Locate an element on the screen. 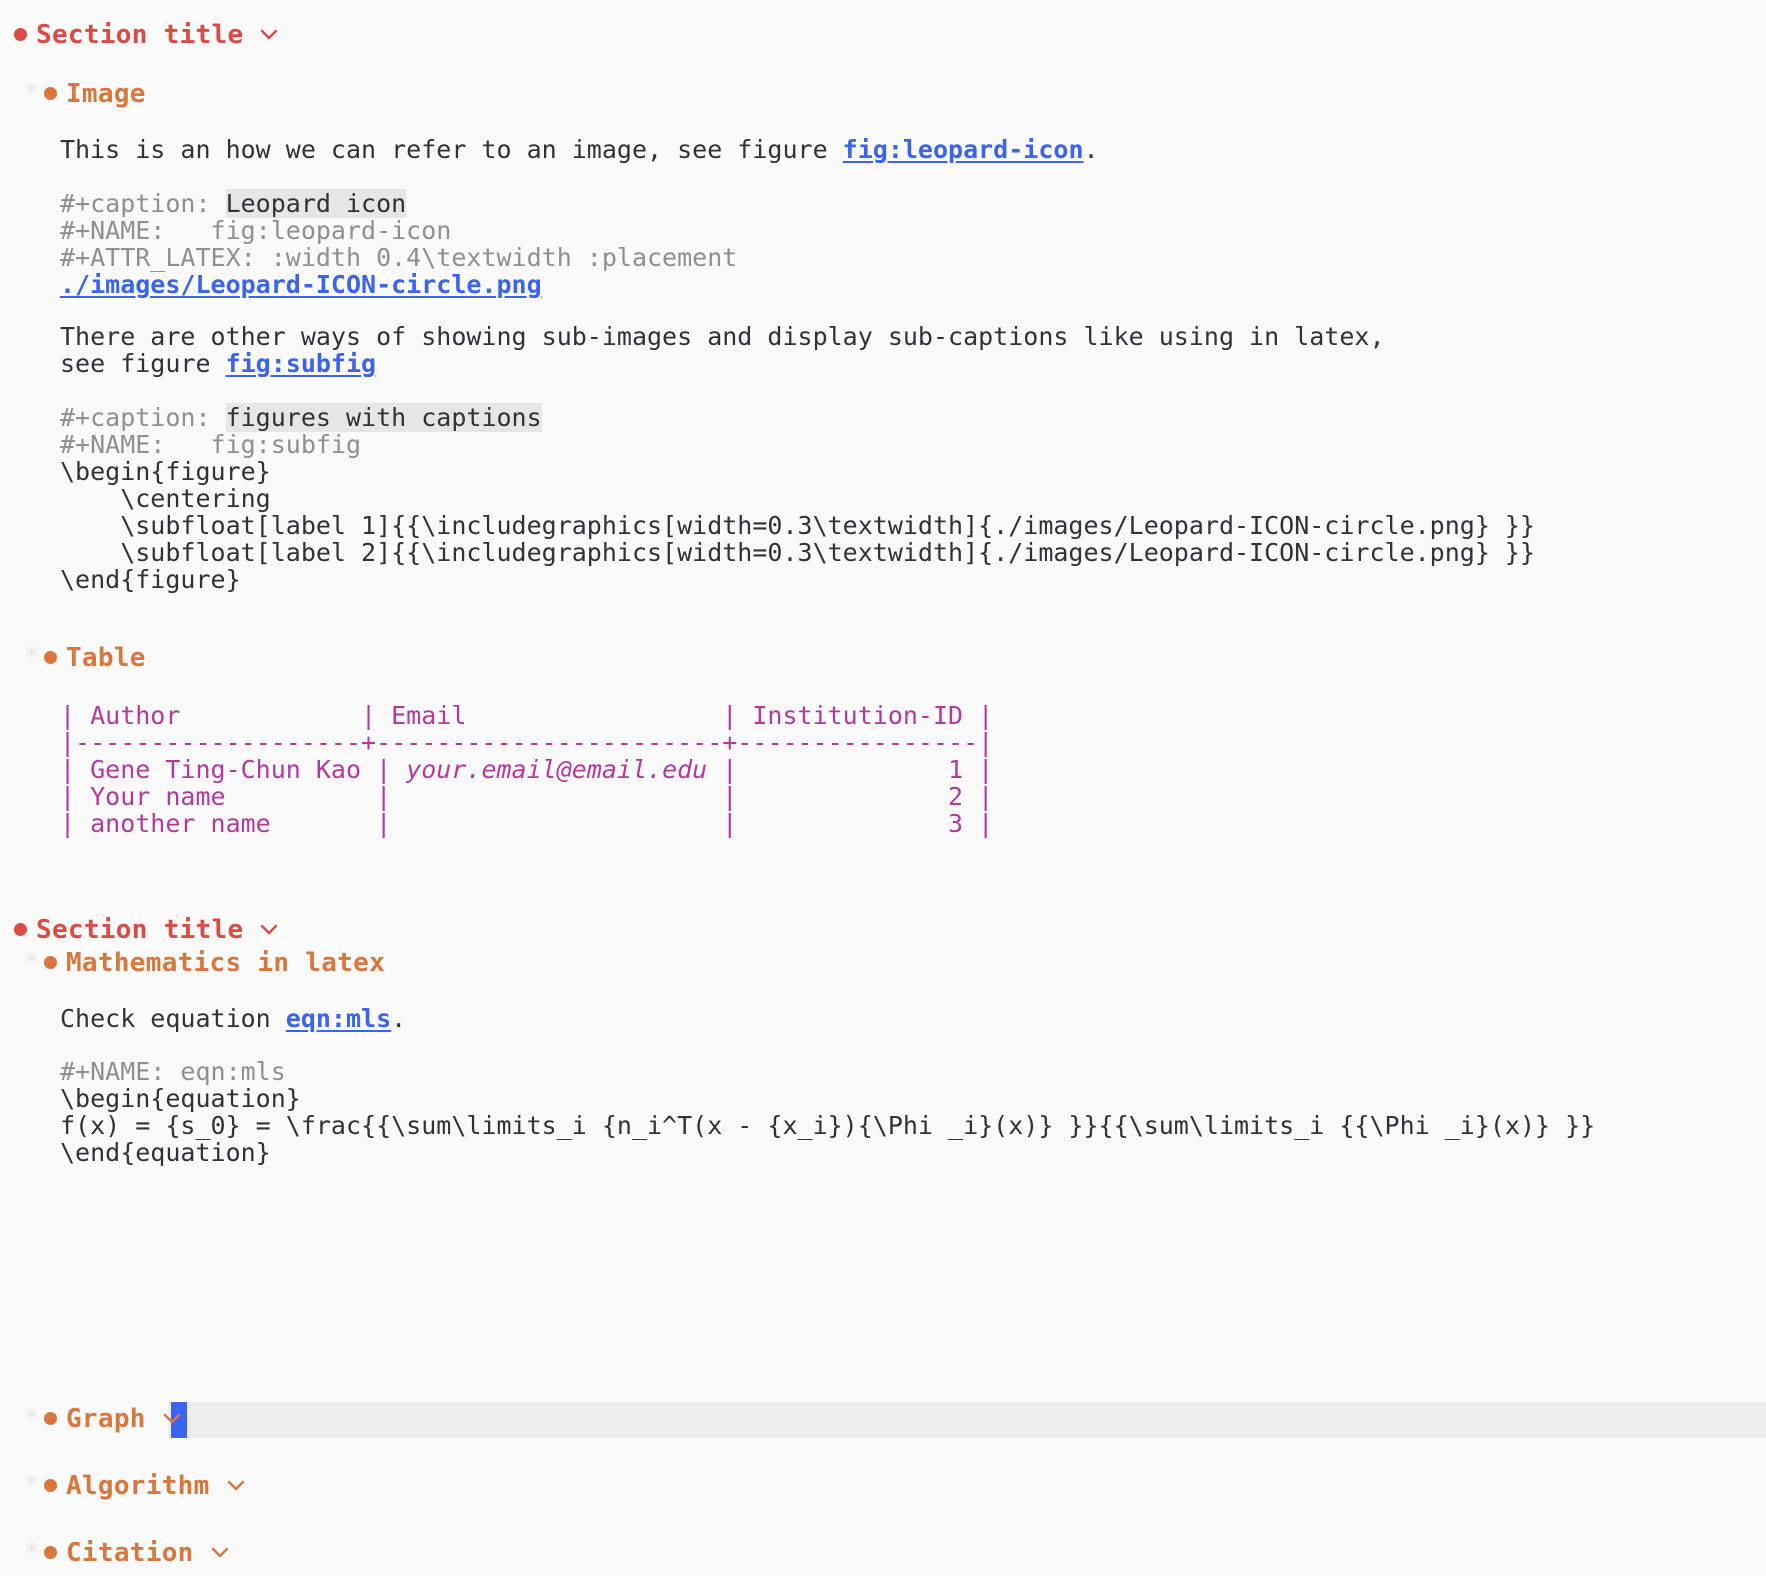 This screenshot has height=1576, width=1766. latex-figure-line-1: \centering is located at coordinates (165, 498).